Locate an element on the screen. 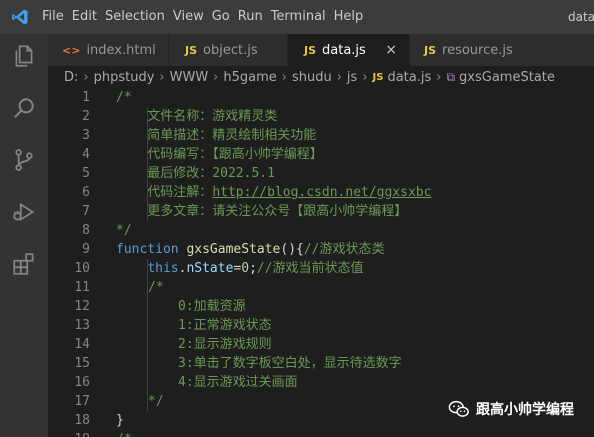  search-icon is located at coordinates (24, 108).